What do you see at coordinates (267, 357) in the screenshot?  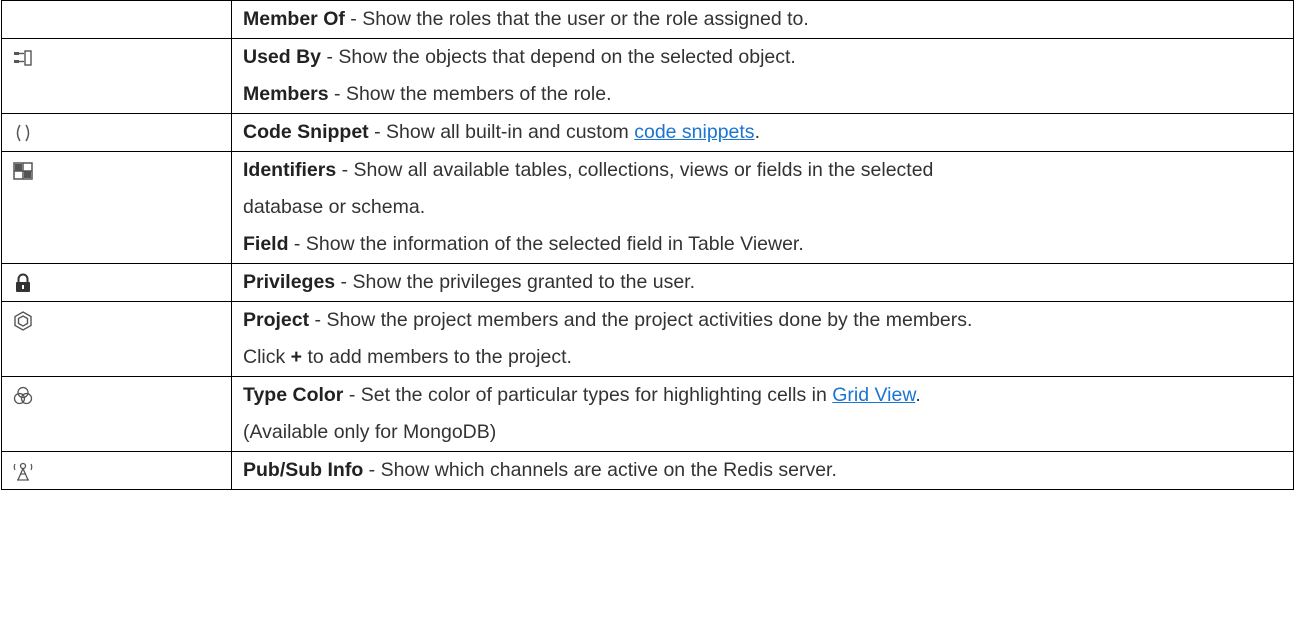 I see `feature-description: Click` at bounding box center [267, 357].